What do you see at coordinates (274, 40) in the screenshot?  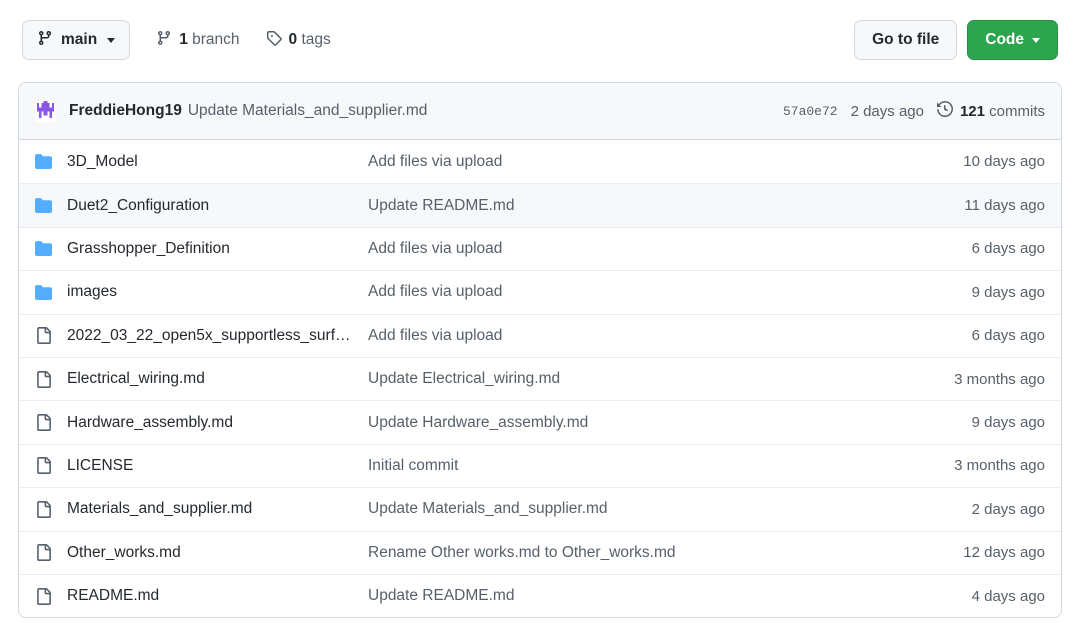 I see `tag-icon` at bounding box center [274, 40].